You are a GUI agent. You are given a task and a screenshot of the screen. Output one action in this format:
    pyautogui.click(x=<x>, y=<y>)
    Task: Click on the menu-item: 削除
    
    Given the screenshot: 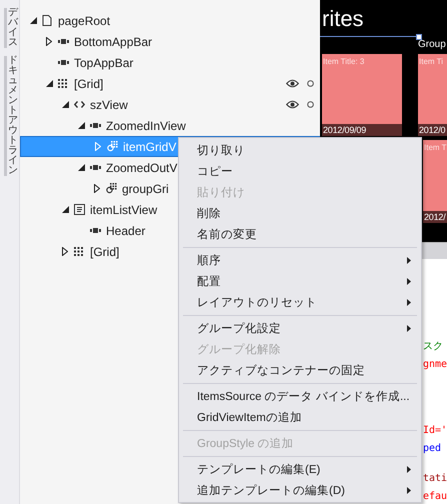 What is the action you would take?
    pyautogui.click(x=300, y=213)
    